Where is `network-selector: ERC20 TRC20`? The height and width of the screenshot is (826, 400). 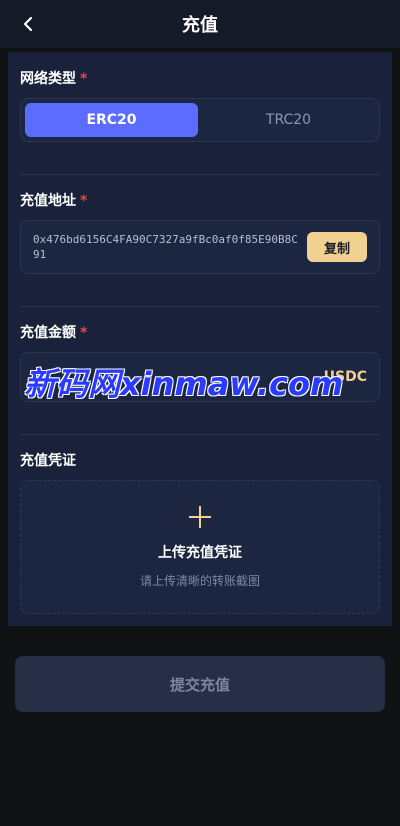
network-selector: ERC20 TRC20 is located at coordinates (200, 120).